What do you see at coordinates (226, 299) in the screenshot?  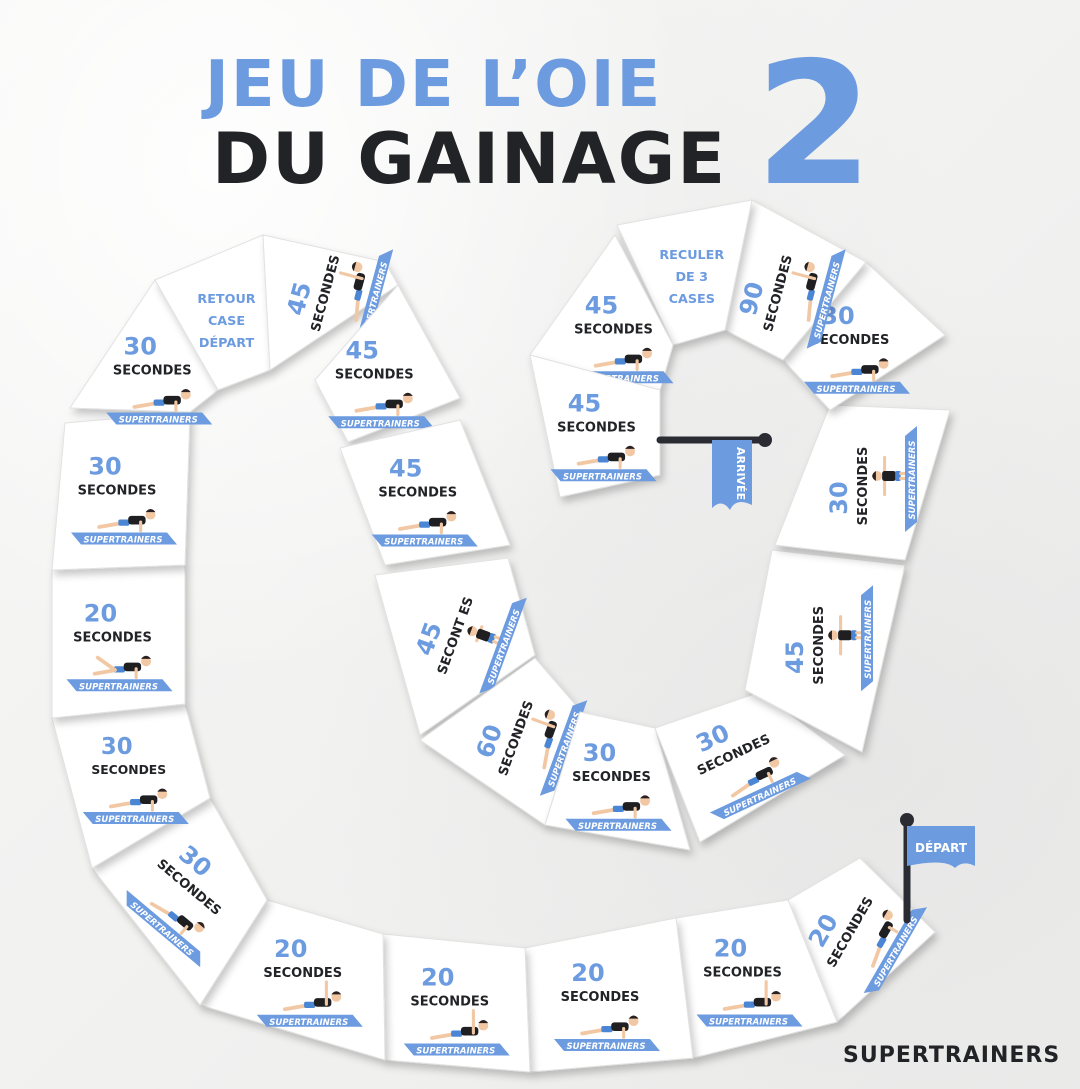 I see `tile-instruction-text: RETOUR` at bounding box center [226, 299].